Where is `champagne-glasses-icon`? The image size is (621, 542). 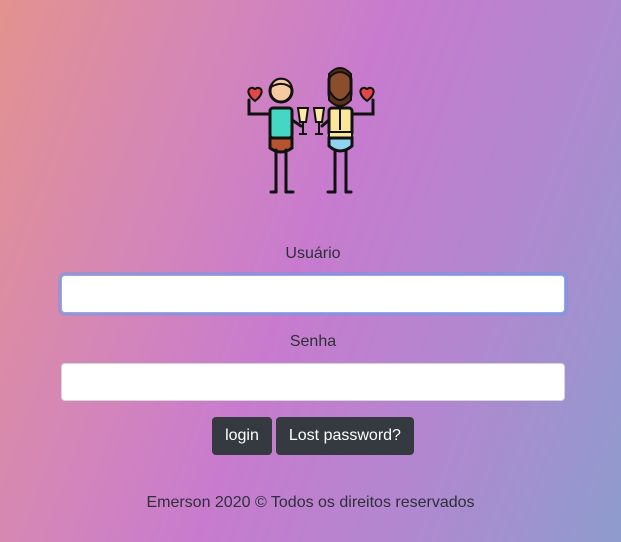 champagne-glasses-icon is located at coordinates (311, 121).